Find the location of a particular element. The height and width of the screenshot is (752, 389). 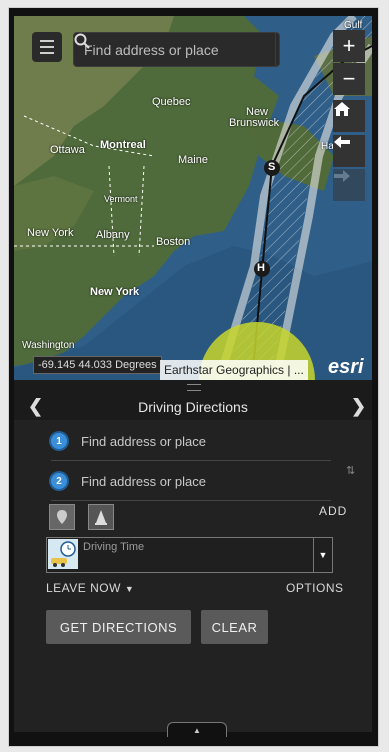

swap-stops-icon: ⇅ is located at coordinates (350, 470).